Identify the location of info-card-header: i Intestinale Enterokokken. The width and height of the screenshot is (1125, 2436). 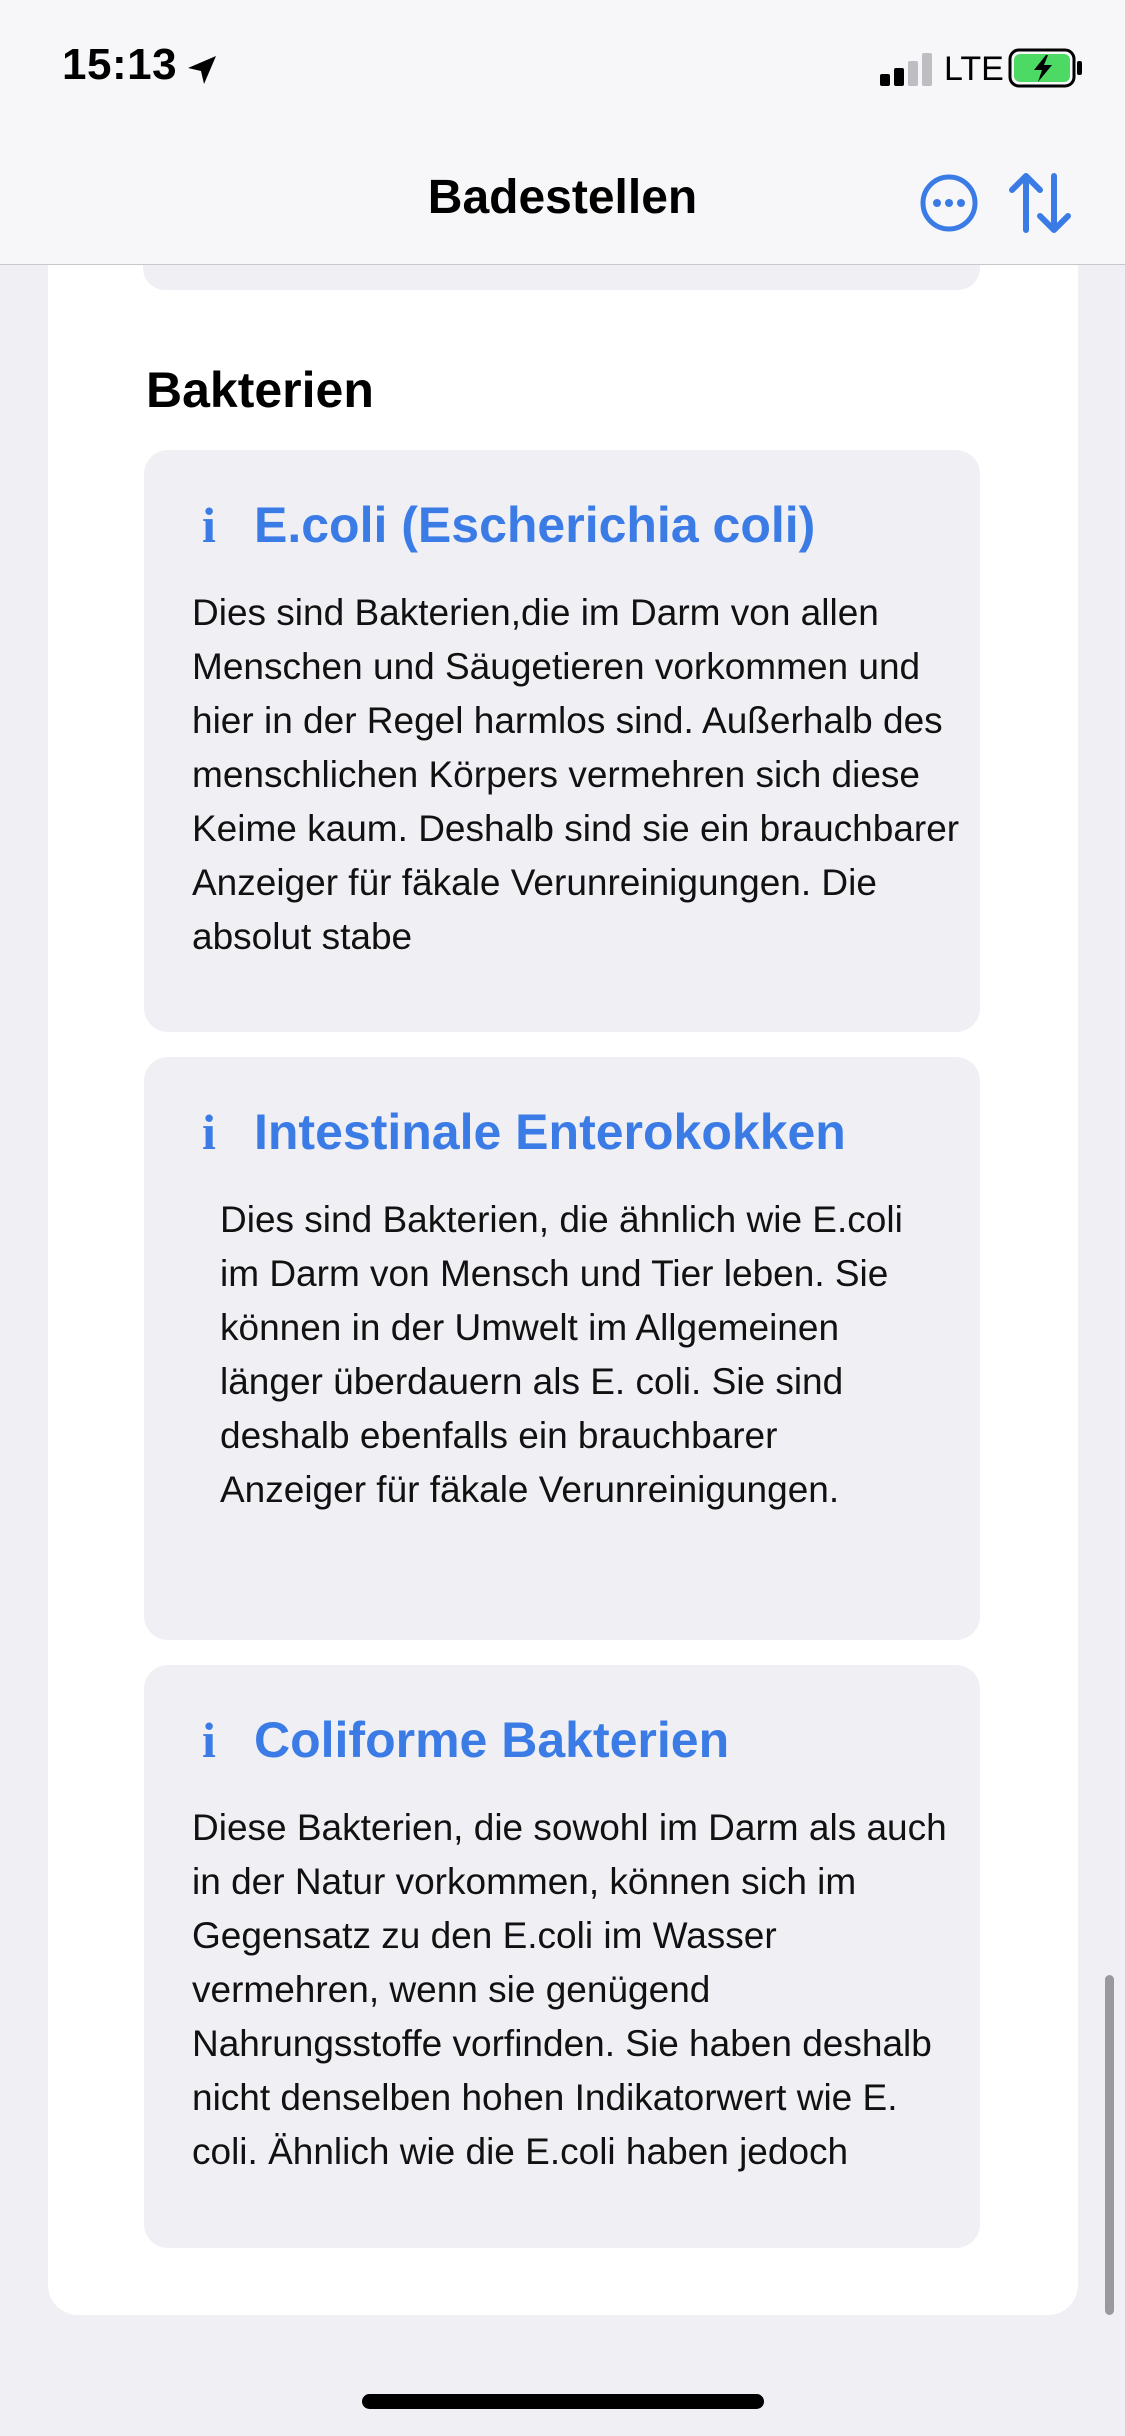
(520, 1132).